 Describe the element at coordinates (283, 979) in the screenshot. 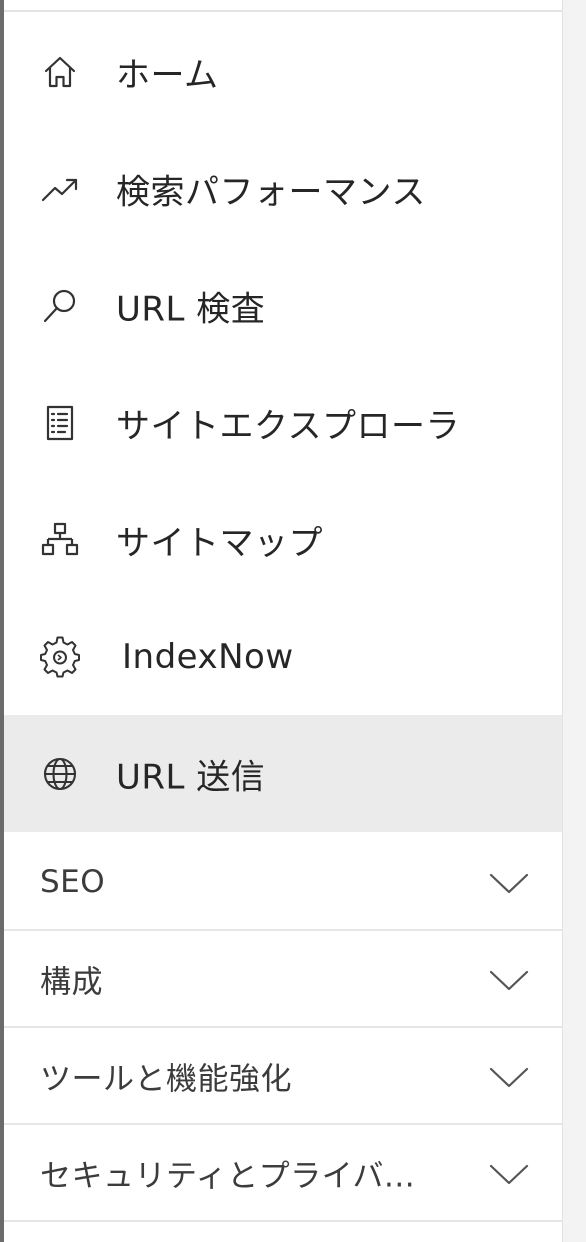

I see `section-configuration: 構成` at that location.